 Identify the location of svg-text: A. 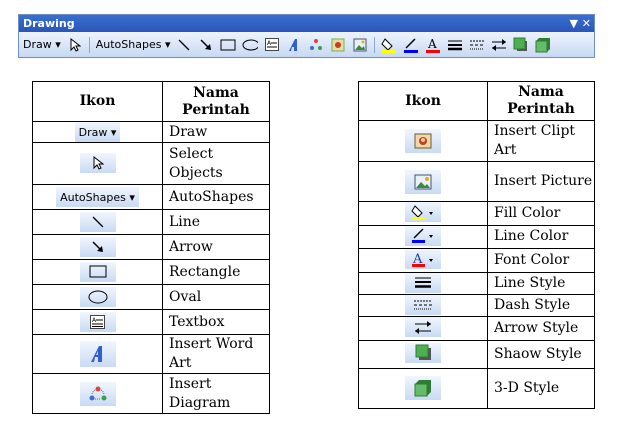
(432, 44).